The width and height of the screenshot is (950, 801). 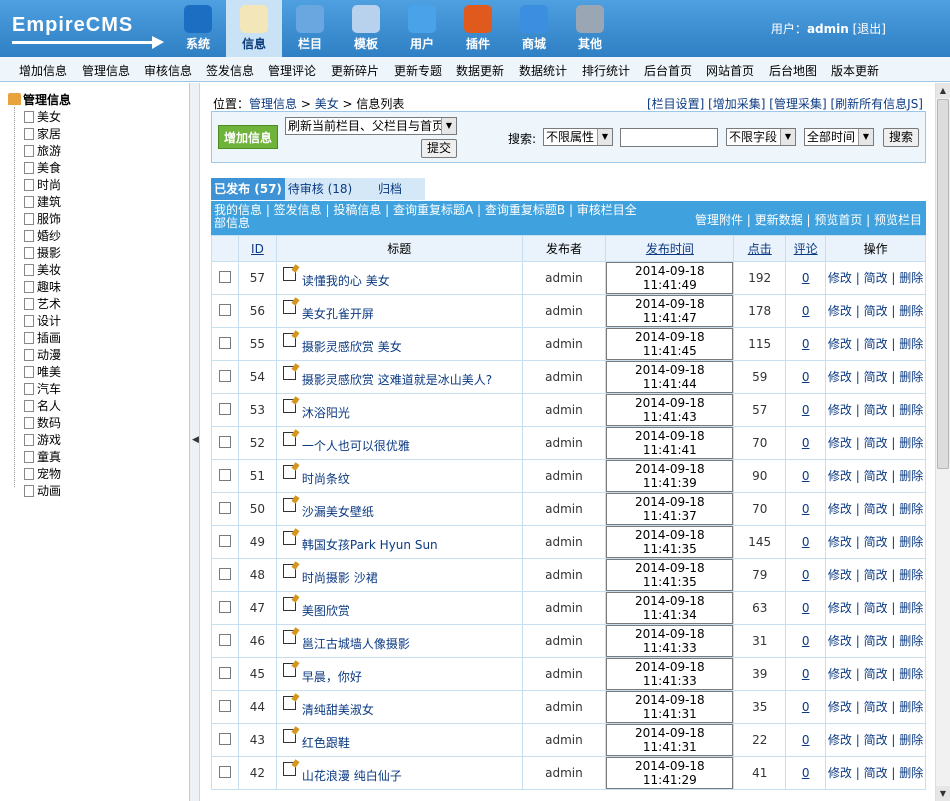 I want to click on submit-button: 提交, so click(x=439, y=148).